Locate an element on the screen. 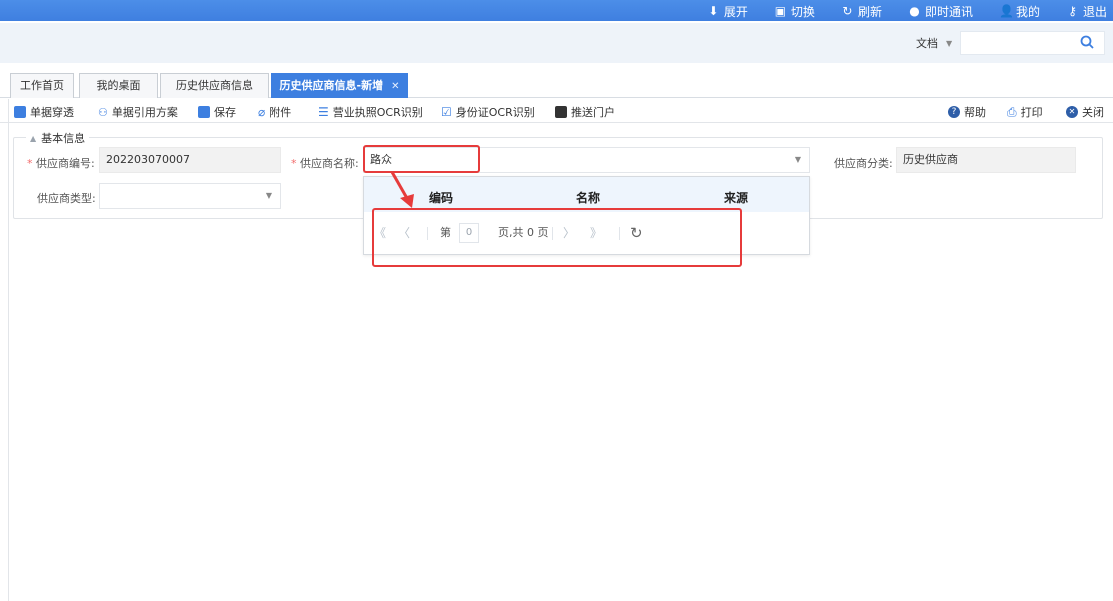  topbar-switch: ▣ 切换 is located at coordinates (794, 11).